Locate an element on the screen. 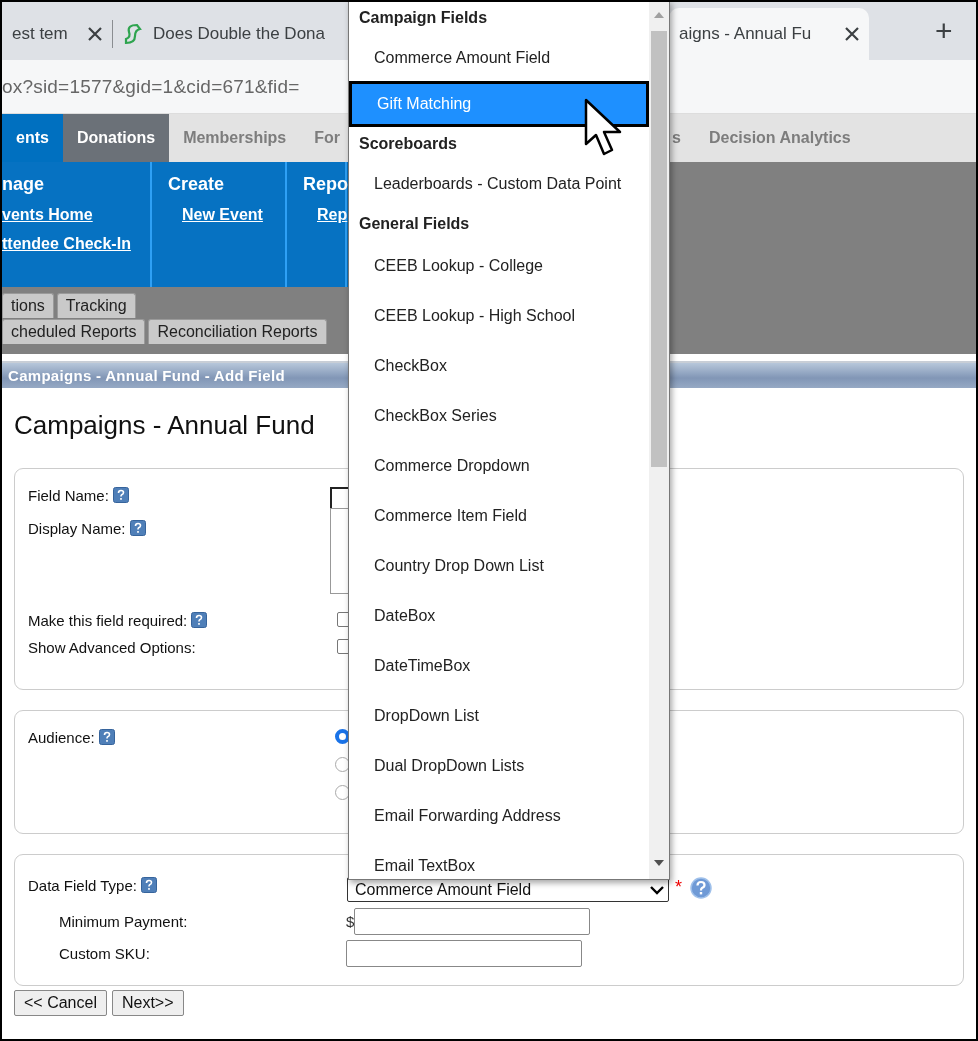  chevron-icon is located at coordinates (657, 889).